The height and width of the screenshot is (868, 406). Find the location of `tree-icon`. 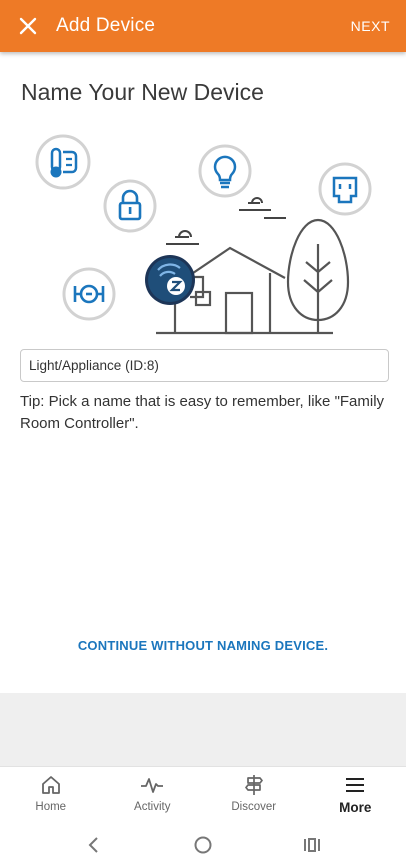

tree-icon is located at coordinates (318, 275).